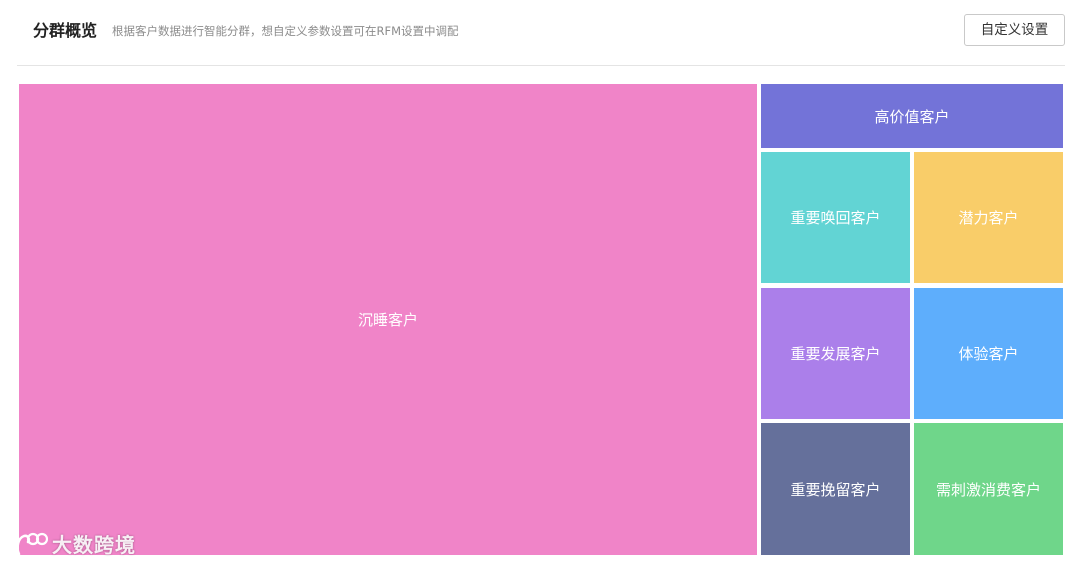  I want to click on segment-tile-stimulate: 需刺激消费客户, so click(988, 489).